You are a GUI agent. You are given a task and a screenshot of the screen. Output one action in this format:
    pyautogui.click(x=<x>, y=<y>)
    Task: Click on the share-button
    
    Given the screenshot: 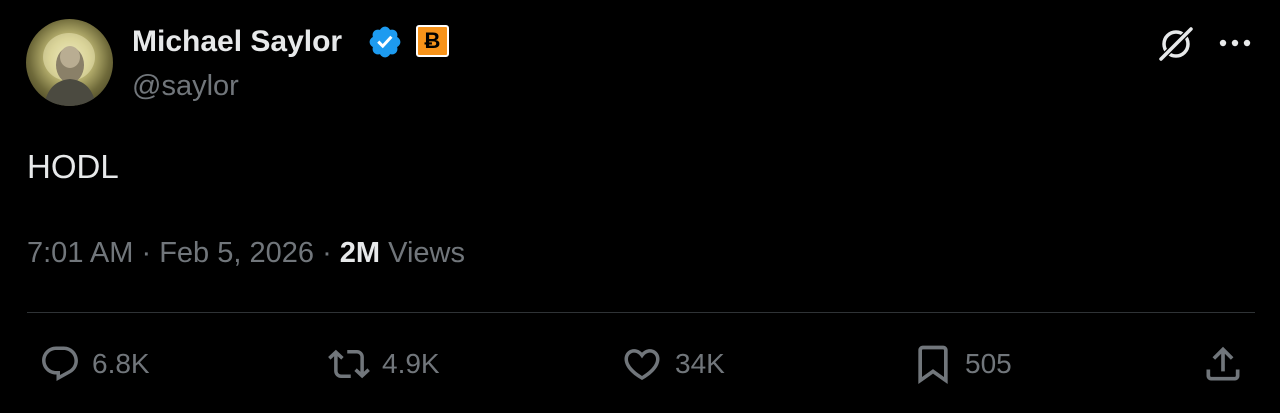 What is the action you would take?
    pyautogui.click(x=1223, y=364)
    